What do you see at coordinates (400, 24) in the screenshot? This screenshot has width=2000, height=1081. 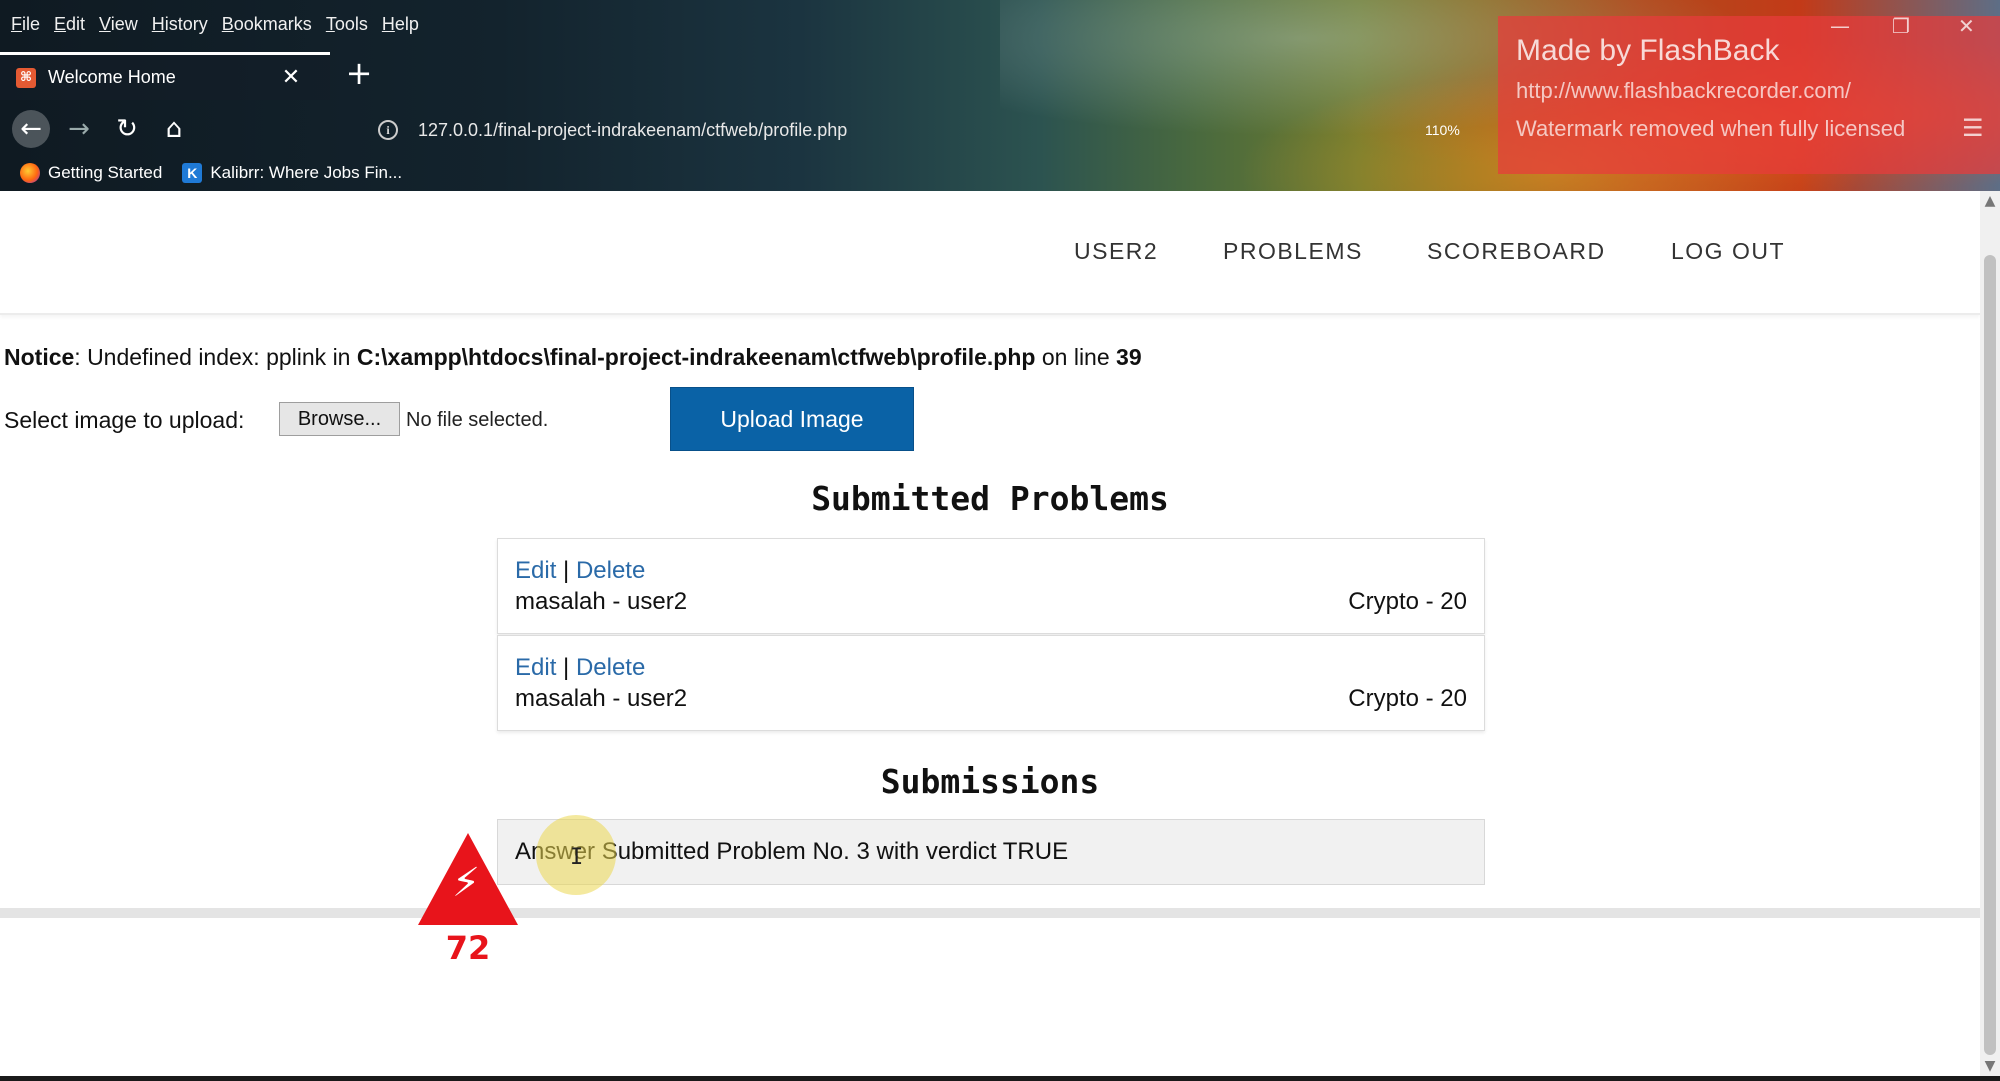 I see `menu-help: Help` at bounding box center [400, 24].